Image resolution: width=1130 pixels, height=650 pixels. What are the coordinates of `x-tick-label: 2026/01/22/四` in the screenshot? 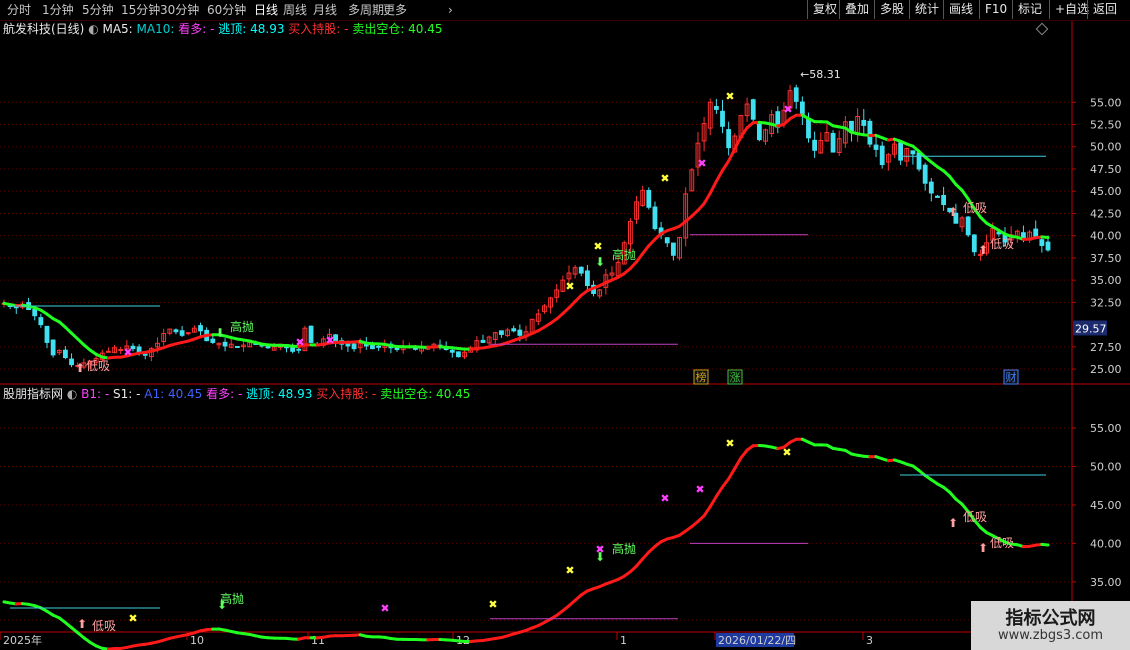 It's located at (757, 640).